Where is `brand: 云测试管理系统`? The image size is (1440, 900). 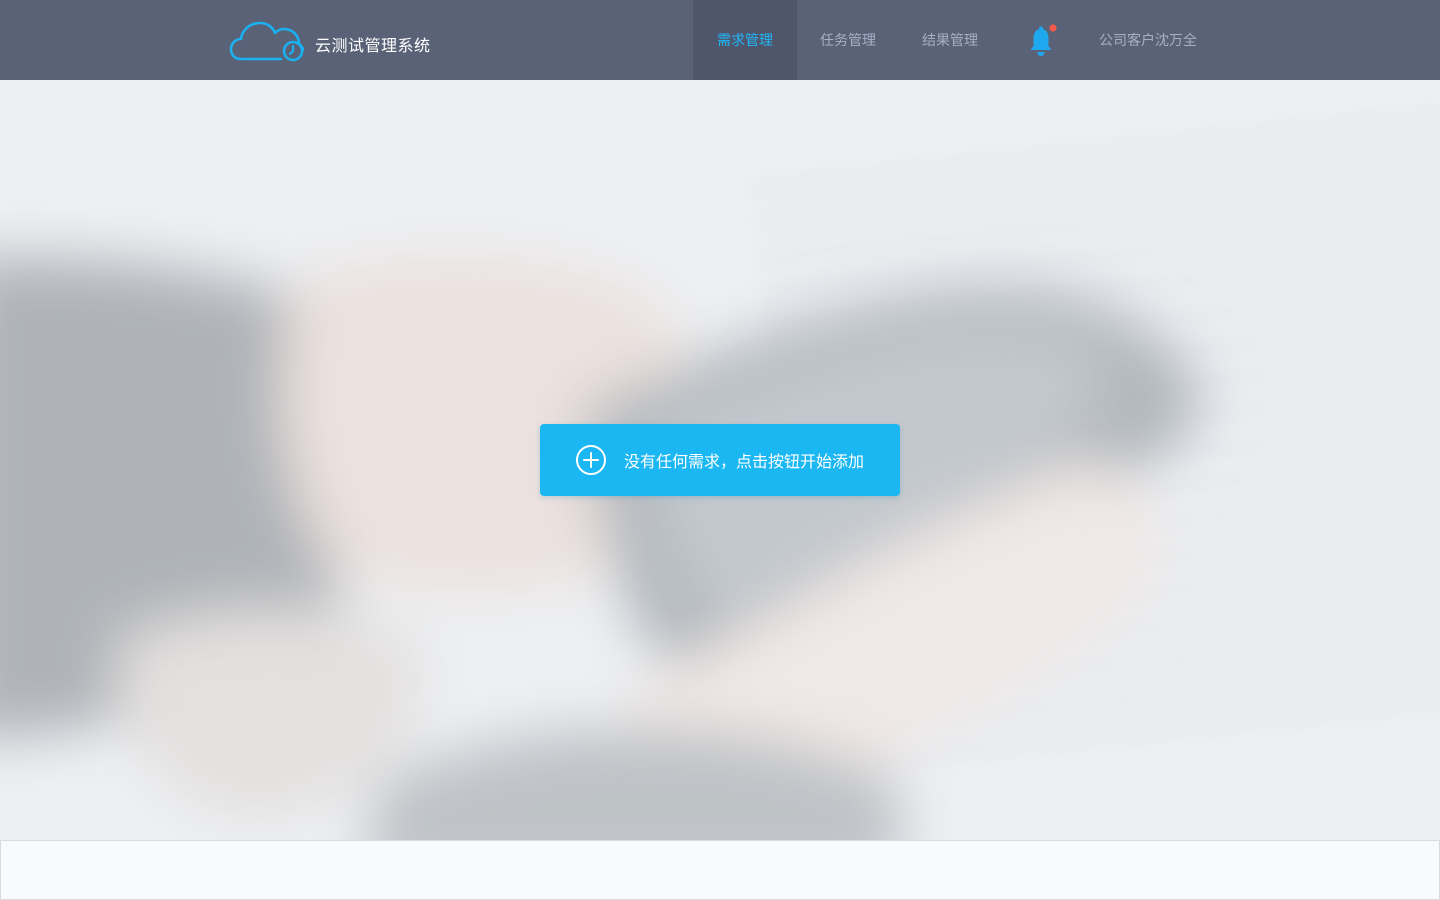 brand: 云测试管理系统 is located at coordinates (330, 40).